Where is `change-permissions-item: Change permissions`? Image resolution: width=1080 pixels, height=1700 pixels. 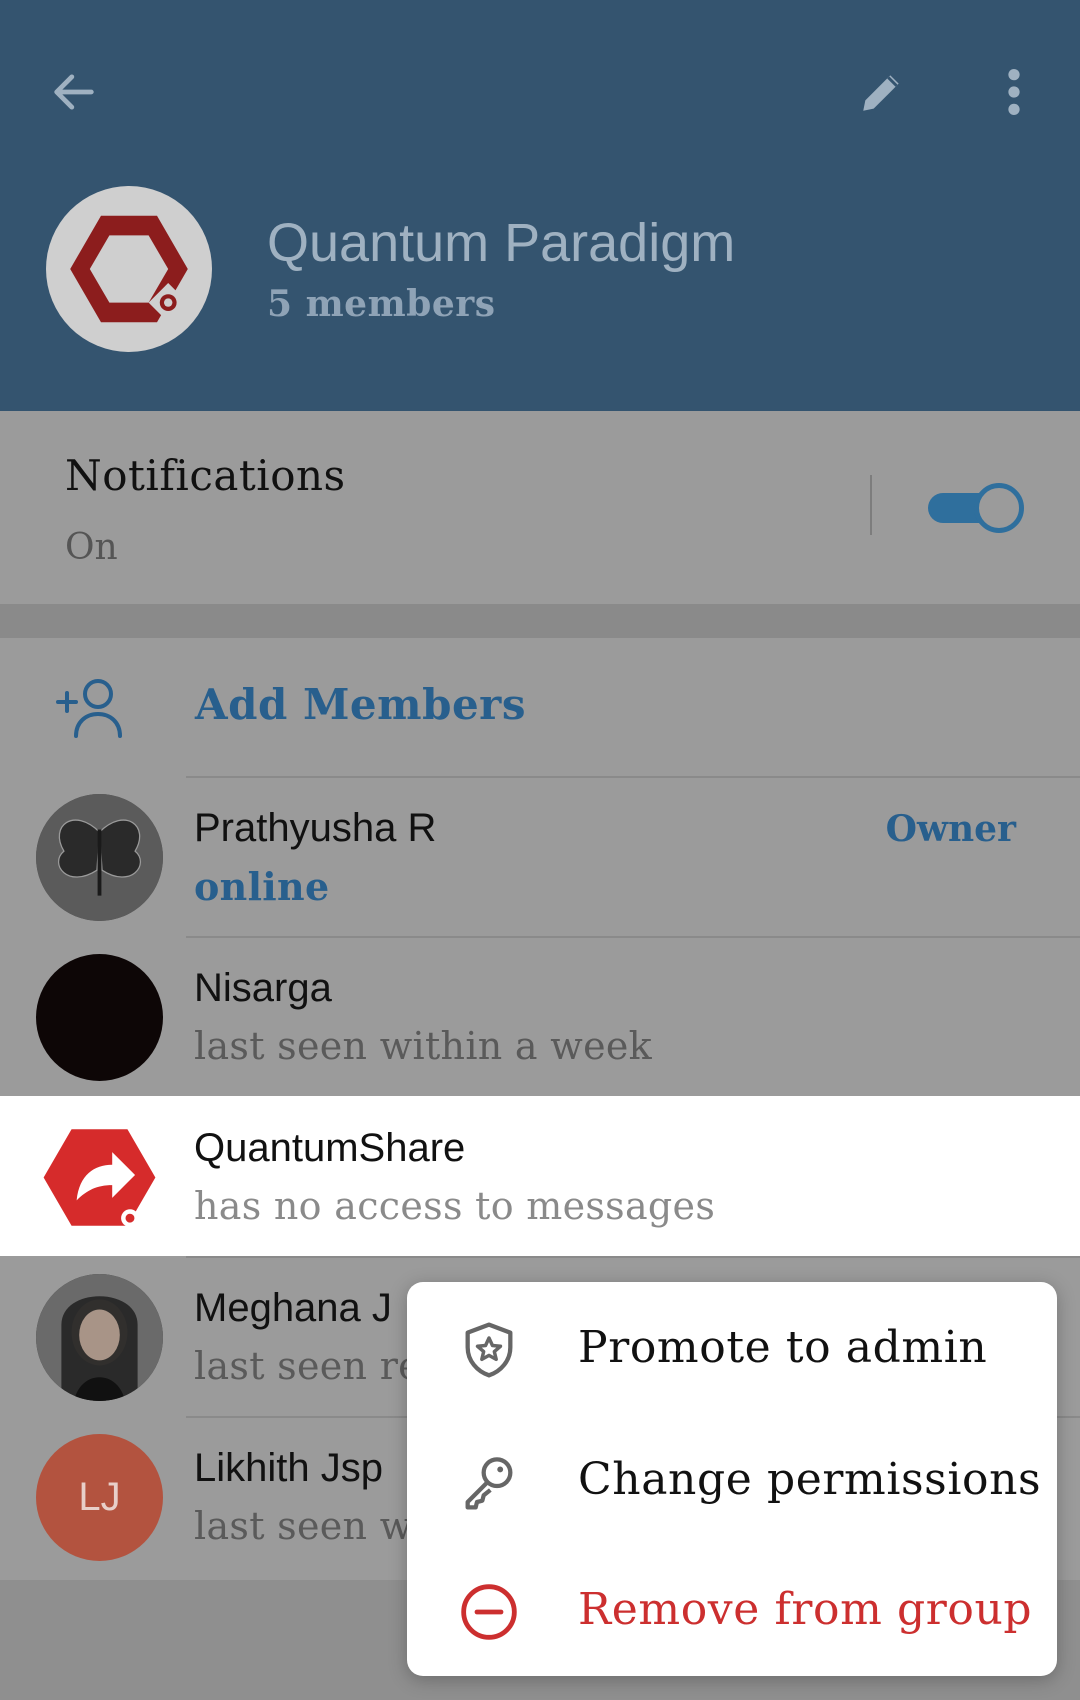
change-permissions-item: Change permissions is located at coordinates (732, 1481).